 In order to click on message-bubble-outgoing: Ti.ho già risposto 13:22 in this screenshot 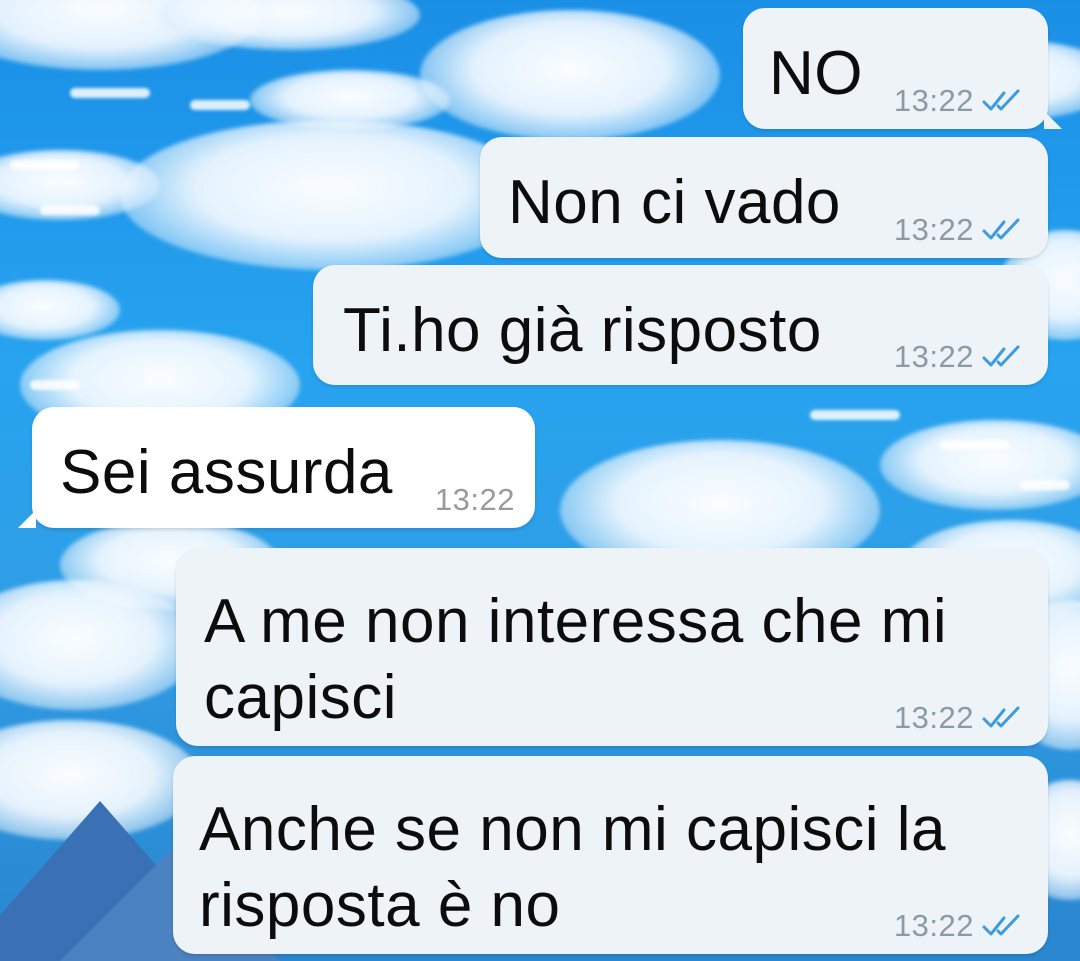, I will do `click(680, 325)`.